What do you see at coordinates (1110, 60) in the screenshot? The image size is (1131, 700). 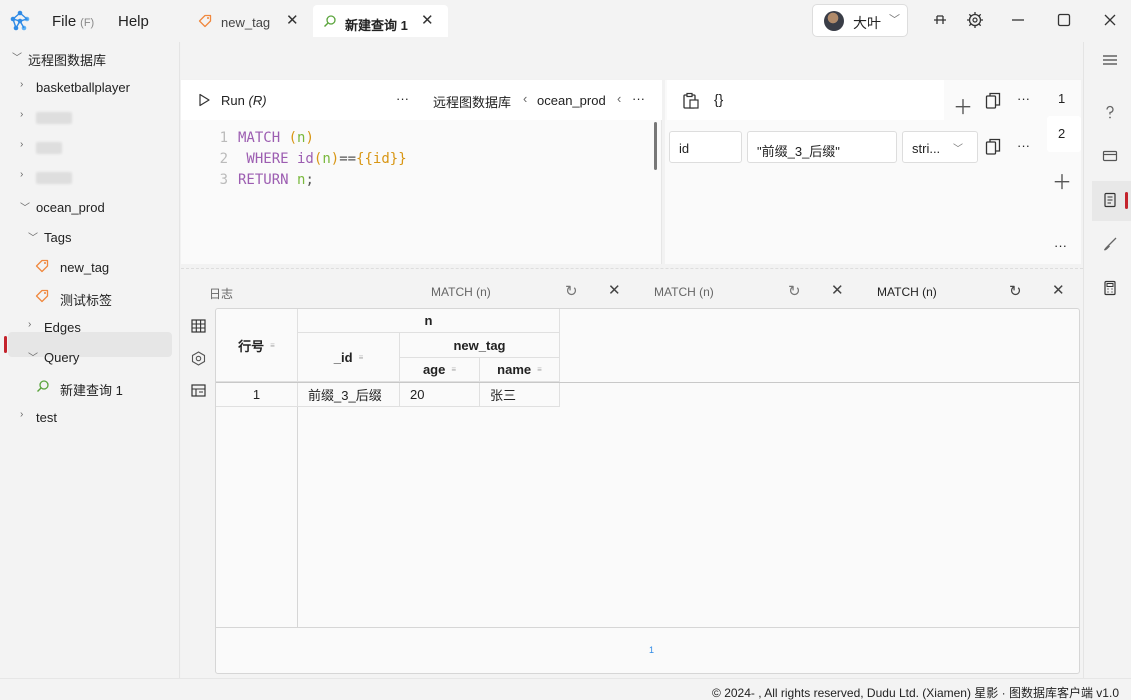 I see `hamburger-menu-icon` at bounding box center [1110, 60].